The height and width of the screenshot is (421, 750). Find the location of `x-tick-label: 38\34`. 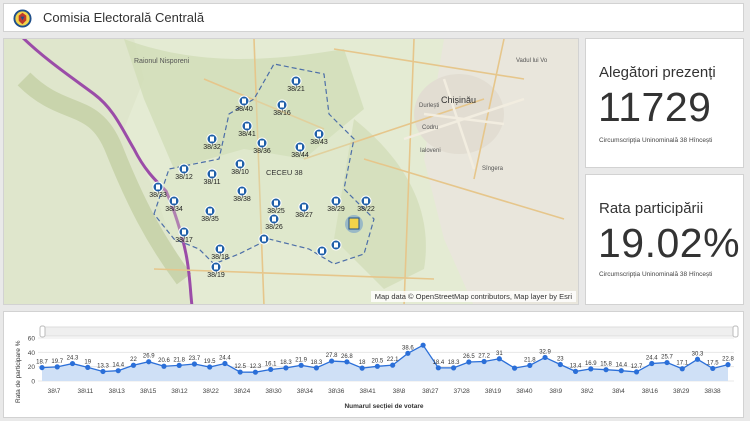

x-tick-label: 38\34 is located at coordinates (305, 391).